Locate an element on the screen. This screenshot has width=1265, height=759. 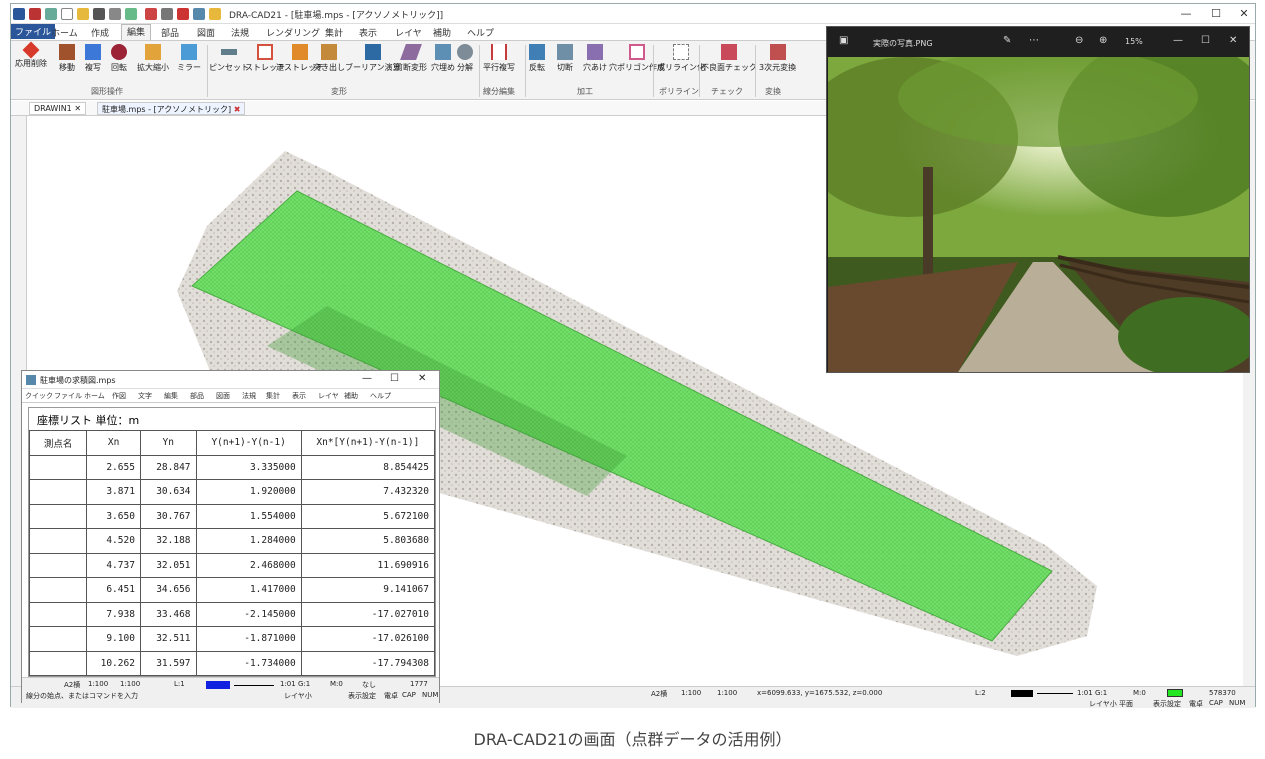
flip-tool: 反転 is located at coordinates (537, 58).